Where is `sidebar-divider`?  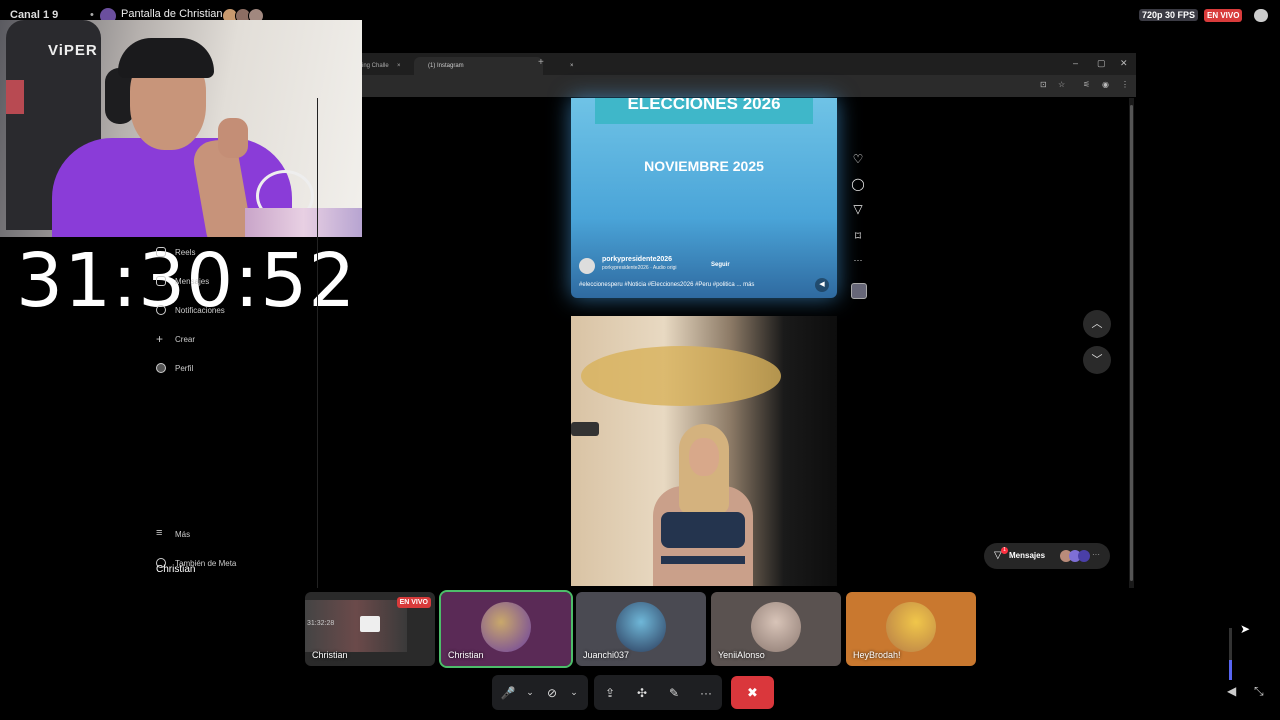
sidebar-divider is located at coordinates (317, 343).